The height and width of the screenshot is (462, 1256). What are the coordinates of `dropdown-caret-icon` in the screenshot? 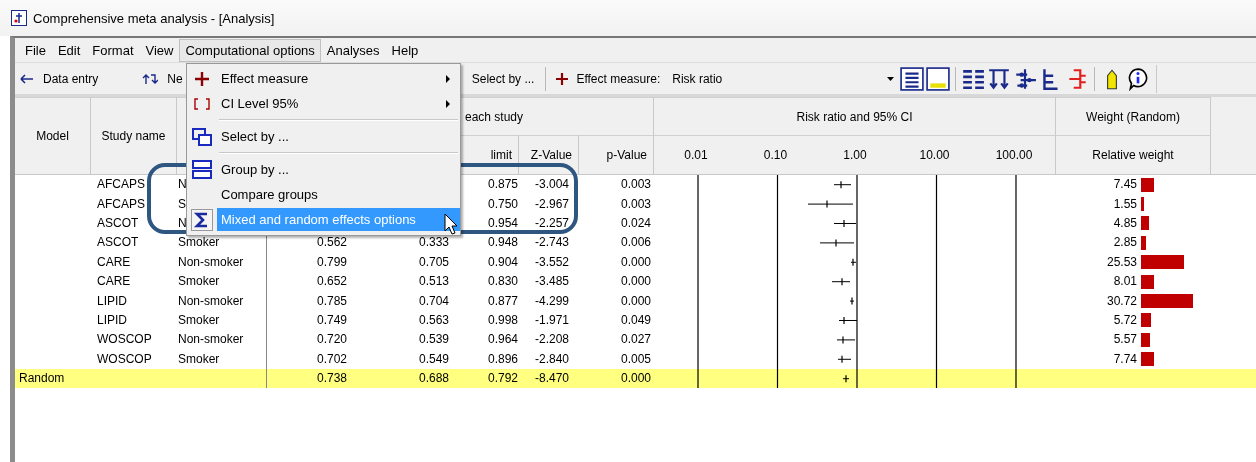 It's located at (891, 78).